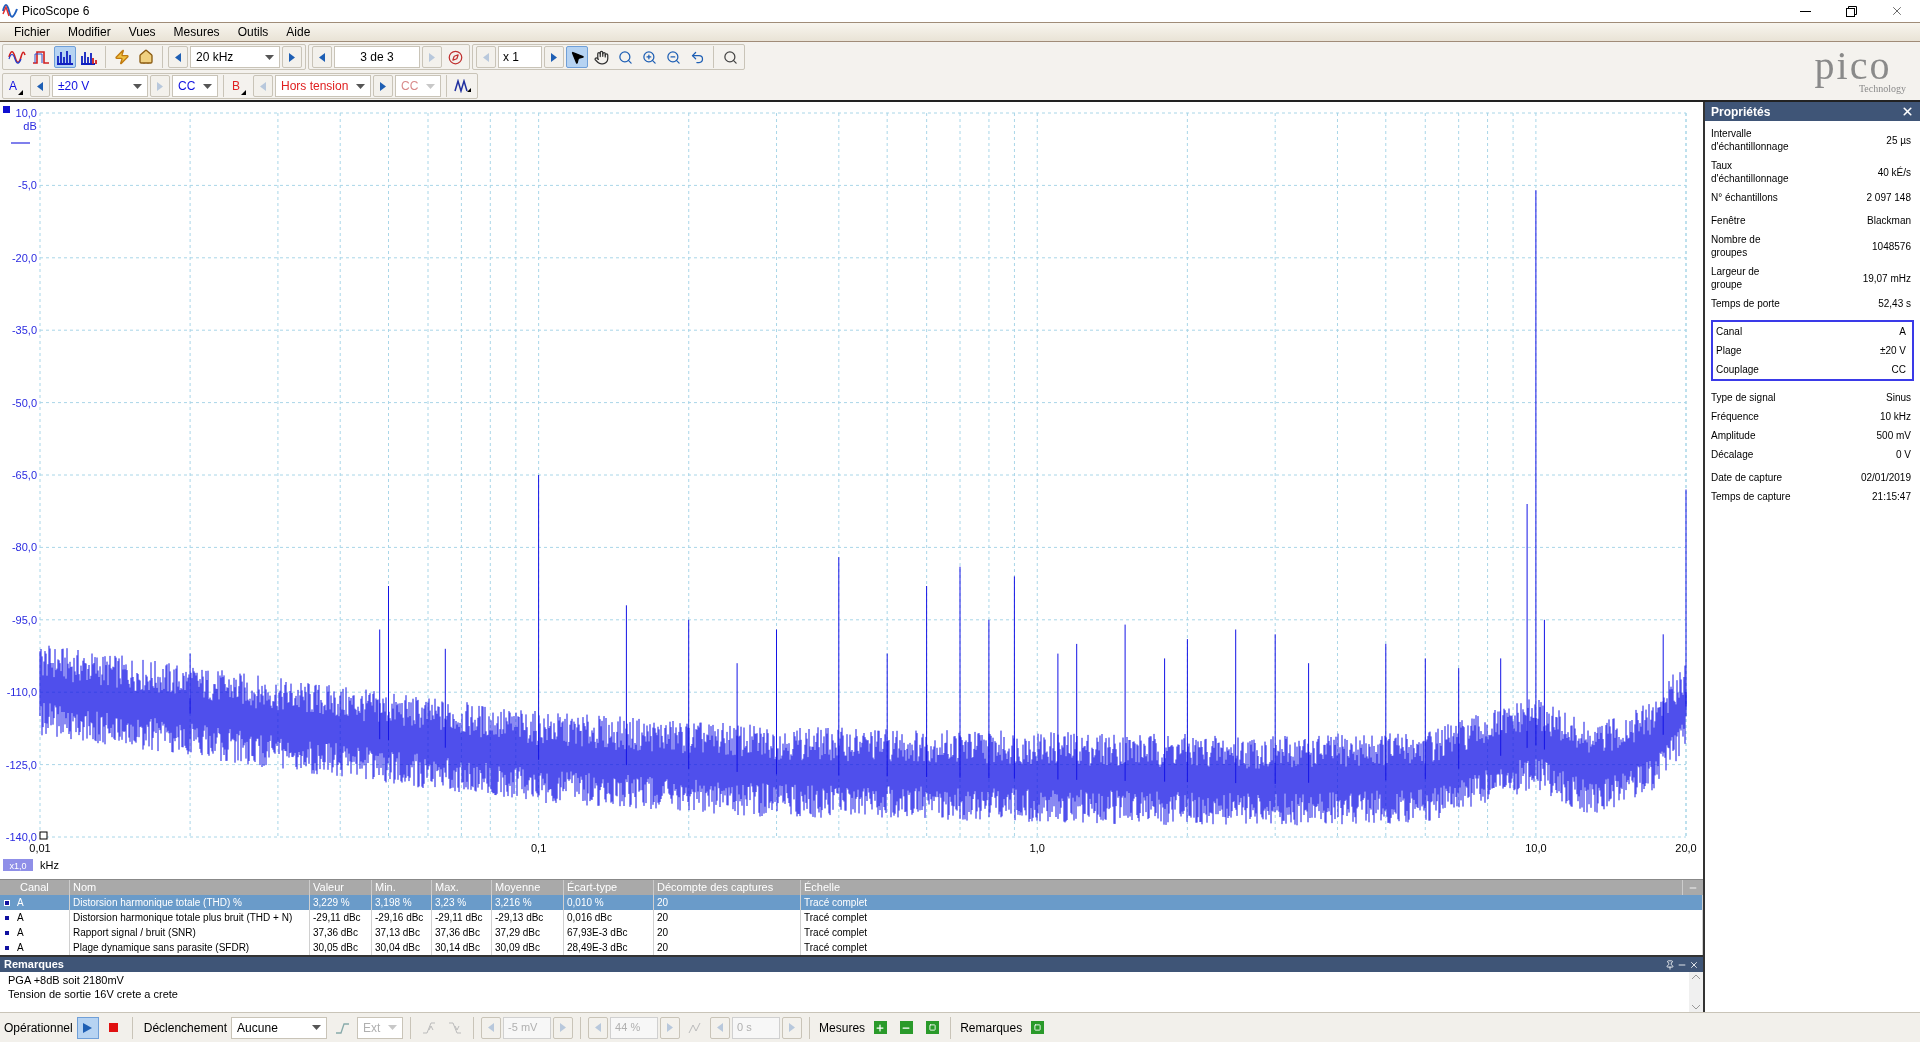  What do you see at coordinates (161, 948) in the screenshot?
I see `table-cell-text: Plage dynamique sans parasite (SFDR)` at bounding box center [161, 948].